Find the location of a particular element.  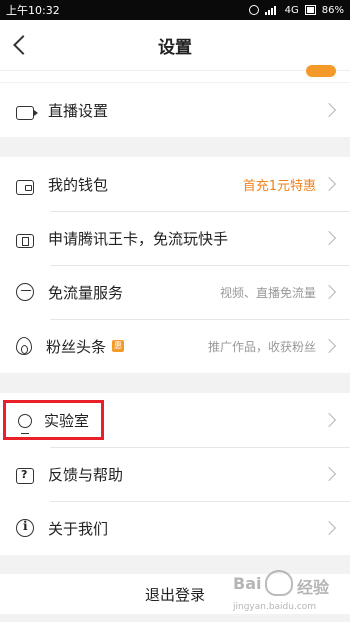

signal-icon is located at coordinates (271, 10).